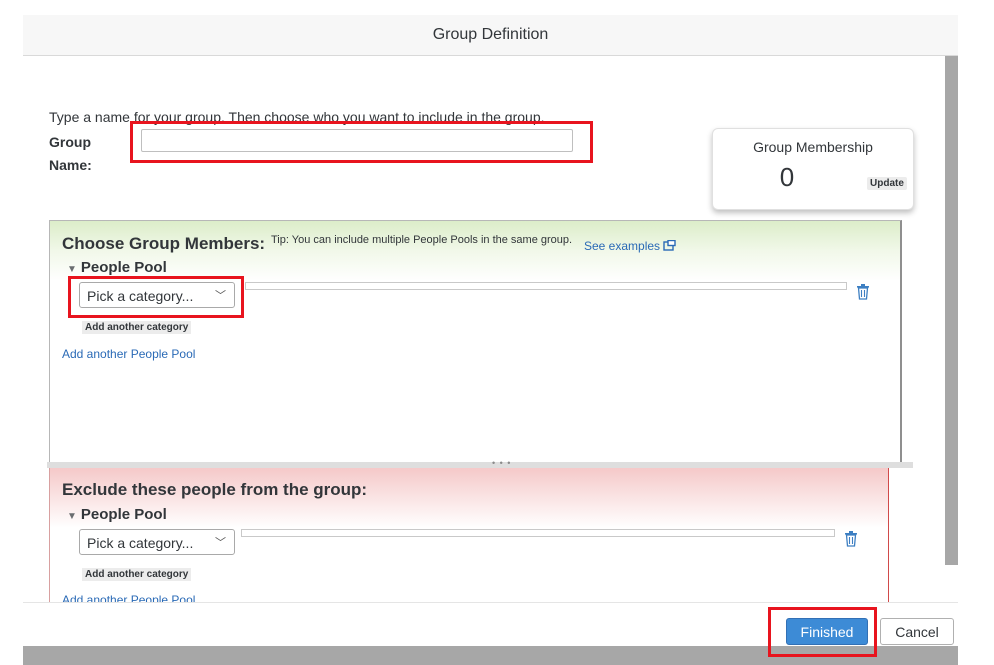 This screenshot has width=994, height=665. I want to click on external-link-icon, so click(670, 245).